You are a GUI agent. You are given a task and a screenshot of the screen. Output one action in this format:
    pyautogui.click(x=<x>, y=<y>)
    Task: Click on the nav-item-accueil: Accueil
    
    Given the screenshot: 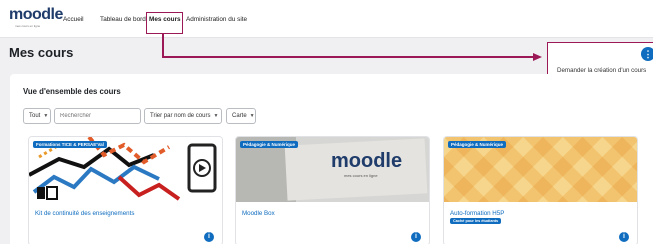 What is the action you would take?
    pyautogui.click(x=73, y=19)
    